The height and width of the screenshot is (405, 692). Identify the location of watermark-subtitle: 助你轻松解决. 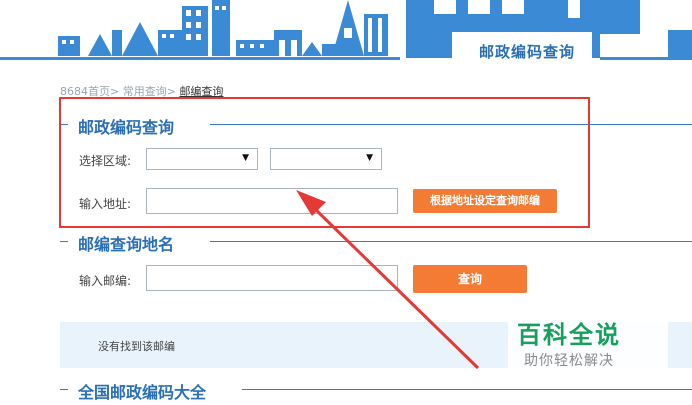
(569, 361).